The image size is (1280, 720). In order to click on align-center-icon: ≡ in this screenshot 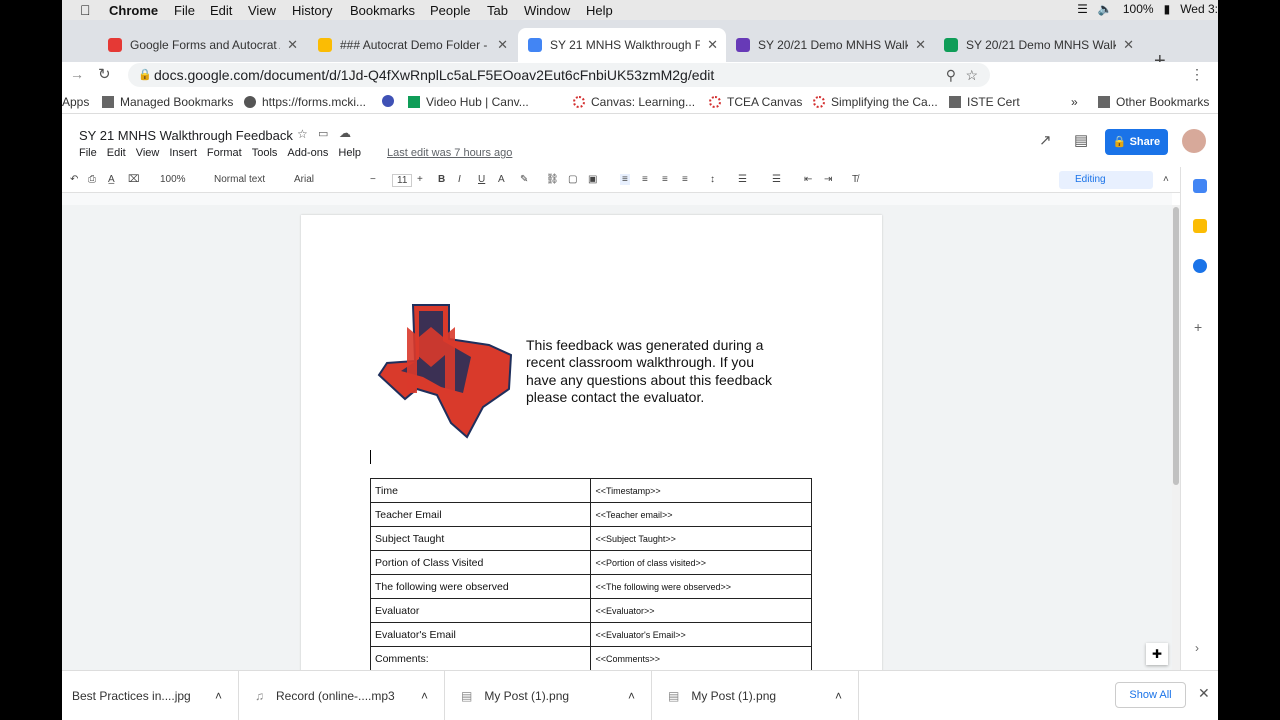, I will do `click(645, 179)`.